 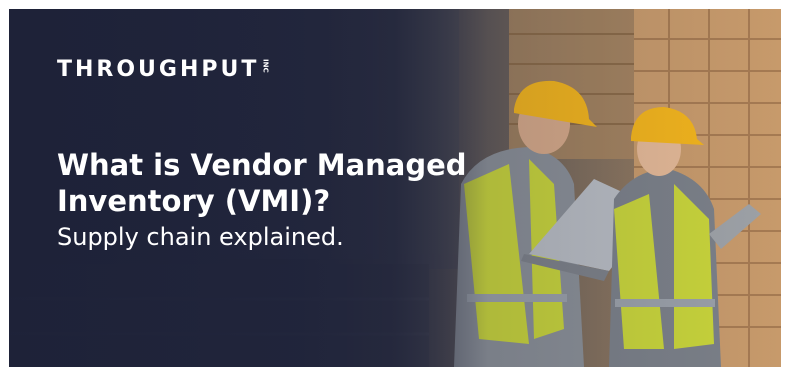 I want to click on title-line-2: Inventory (VMI)?, so click(x=194, y=201).